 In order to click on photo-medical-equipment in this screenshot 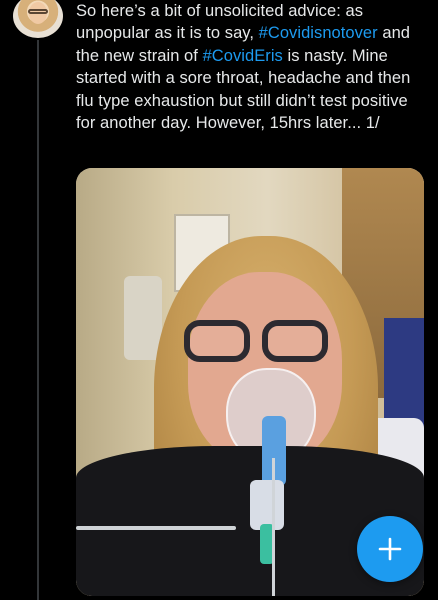, I will do `click(143, 318)`.